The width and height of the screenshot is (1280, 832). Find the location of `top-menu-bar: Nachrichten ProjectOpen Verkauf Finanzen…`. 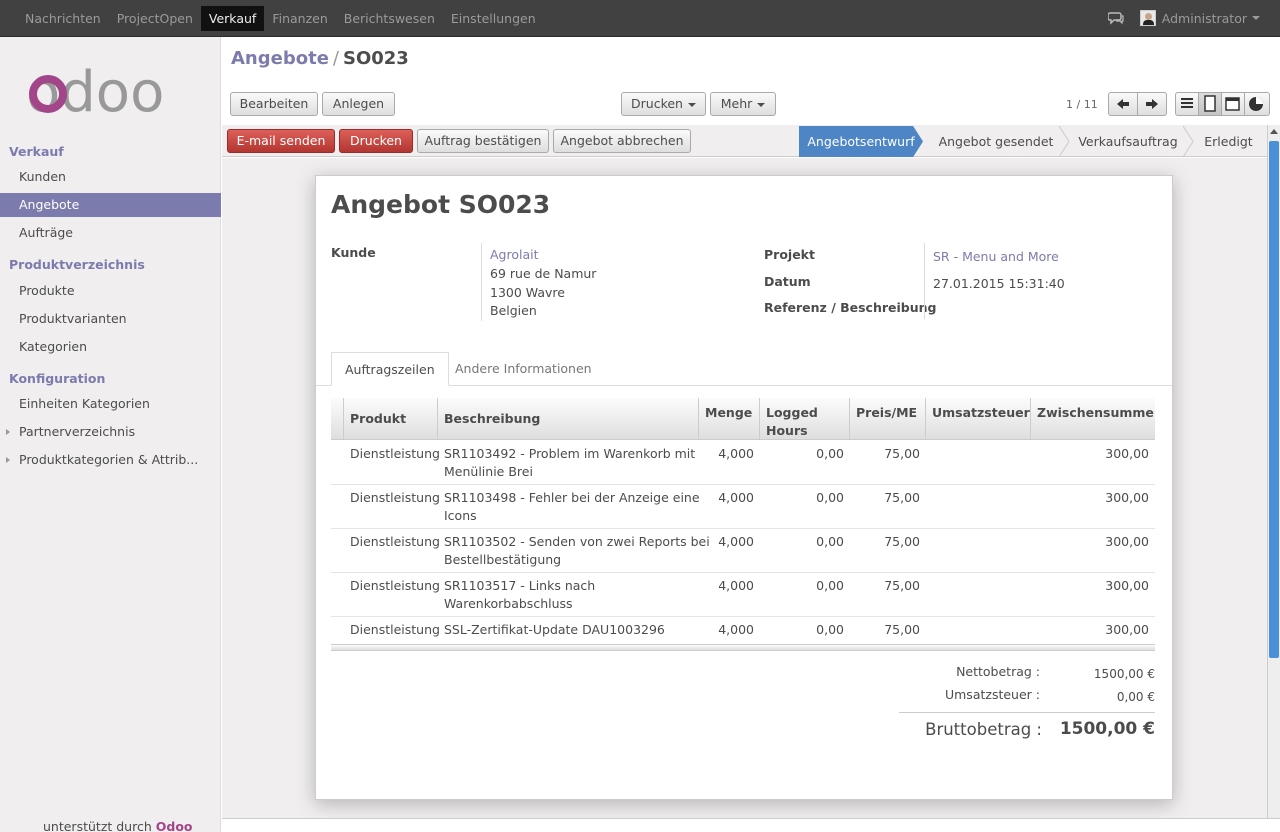

top-menu-bar: Nachrichten ProjectOpen Verkauf Finanzen… is located at coordinates (640, 18).